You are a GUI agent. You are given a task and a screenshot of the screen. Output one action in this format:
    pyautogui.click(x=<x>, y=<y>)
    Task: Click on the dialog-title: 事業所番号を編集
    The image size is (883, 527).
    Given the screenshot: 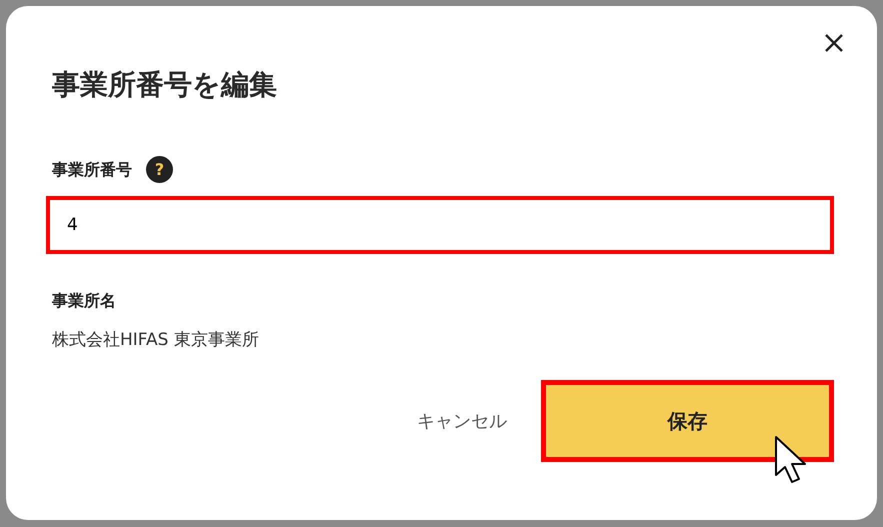 What is the action you would take?
    pyautogui.click(x=165, y=85)
    